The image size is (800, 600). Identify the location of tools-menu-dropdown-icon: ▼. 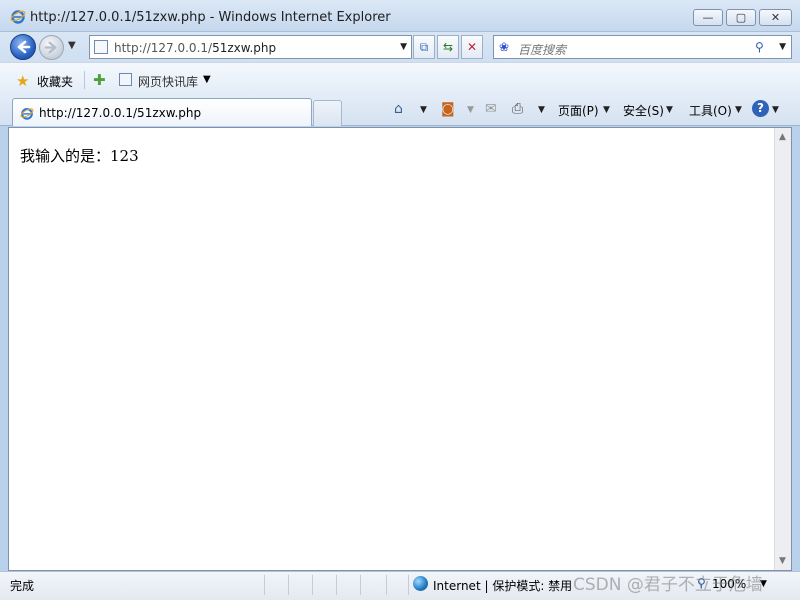
(738, 110).